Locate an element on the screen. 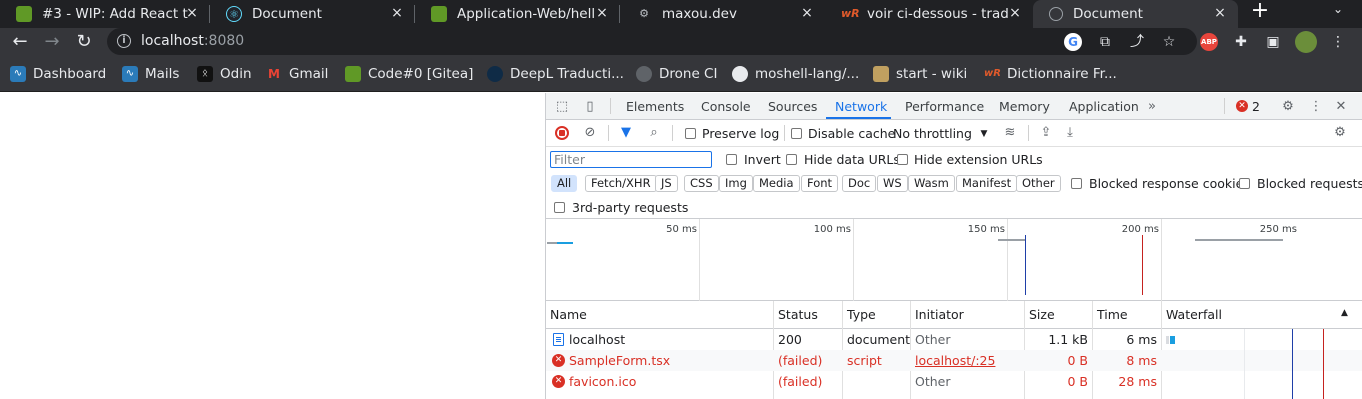 The image size is (1362, 399). error-count: 2 is located at coordinates (1256, 106).